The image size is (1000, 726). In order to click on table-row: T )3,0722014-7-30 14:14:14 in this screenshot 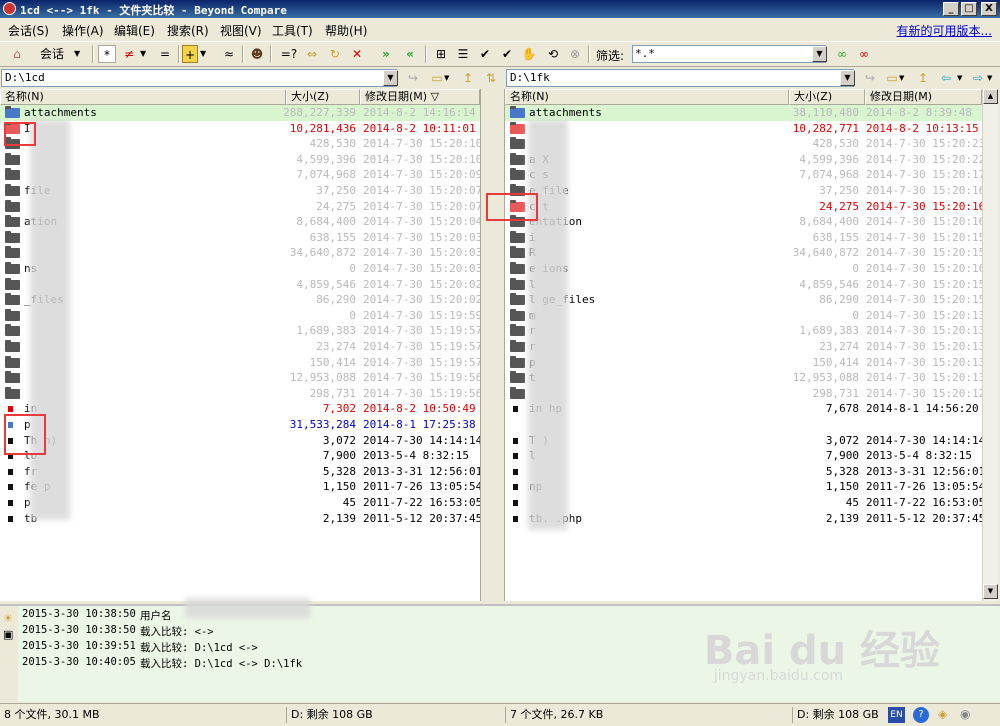, I will do `click(743, 441)`.